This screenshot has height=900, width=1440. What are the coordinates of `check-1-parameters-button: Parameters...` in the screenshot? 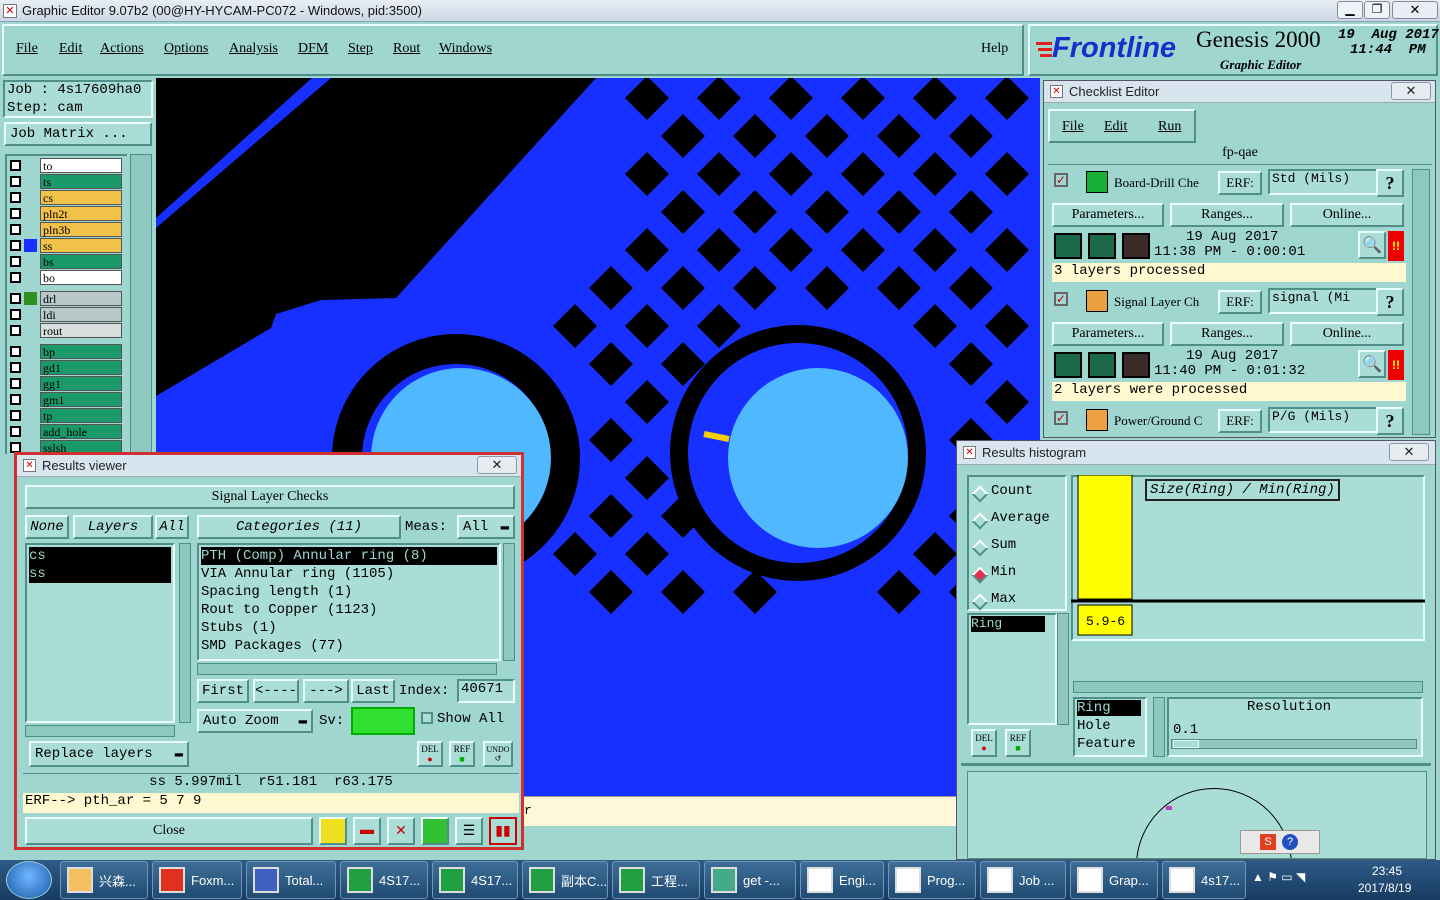 It's located at (1108, 215).